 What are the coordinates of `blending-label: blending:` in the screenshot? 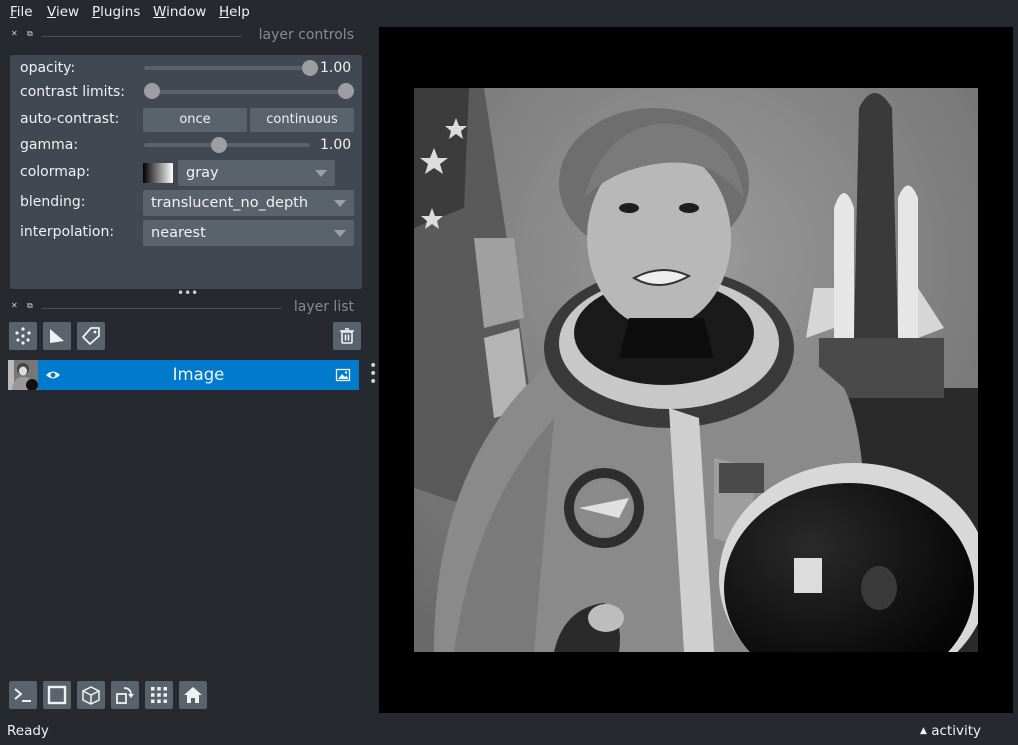 It's located at (53, 202).